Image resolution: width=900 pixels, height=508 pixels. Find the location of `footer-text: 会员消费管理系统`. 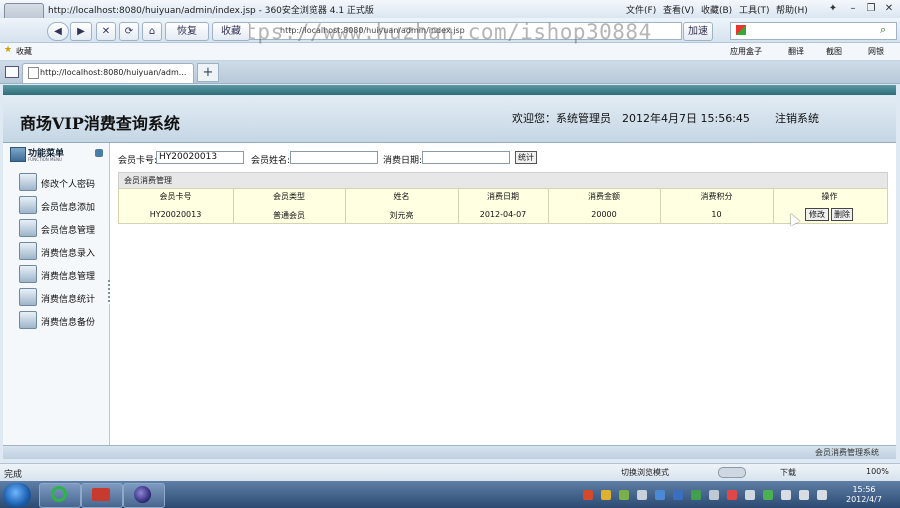

footer-text: 会员消费管理系统 is located at coordinates (847, 452).